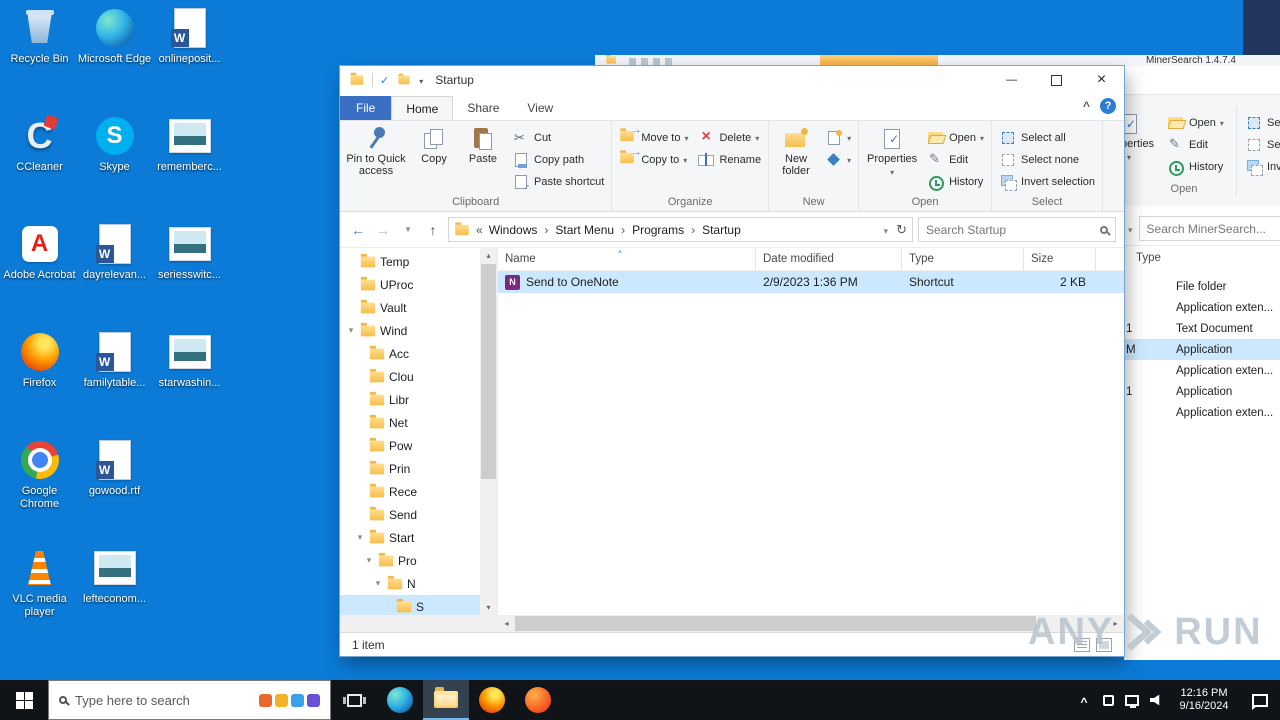 The width and height of the screenshot is (1280, 720). I want to click on scroll-right-icon, so click(1115, 623).